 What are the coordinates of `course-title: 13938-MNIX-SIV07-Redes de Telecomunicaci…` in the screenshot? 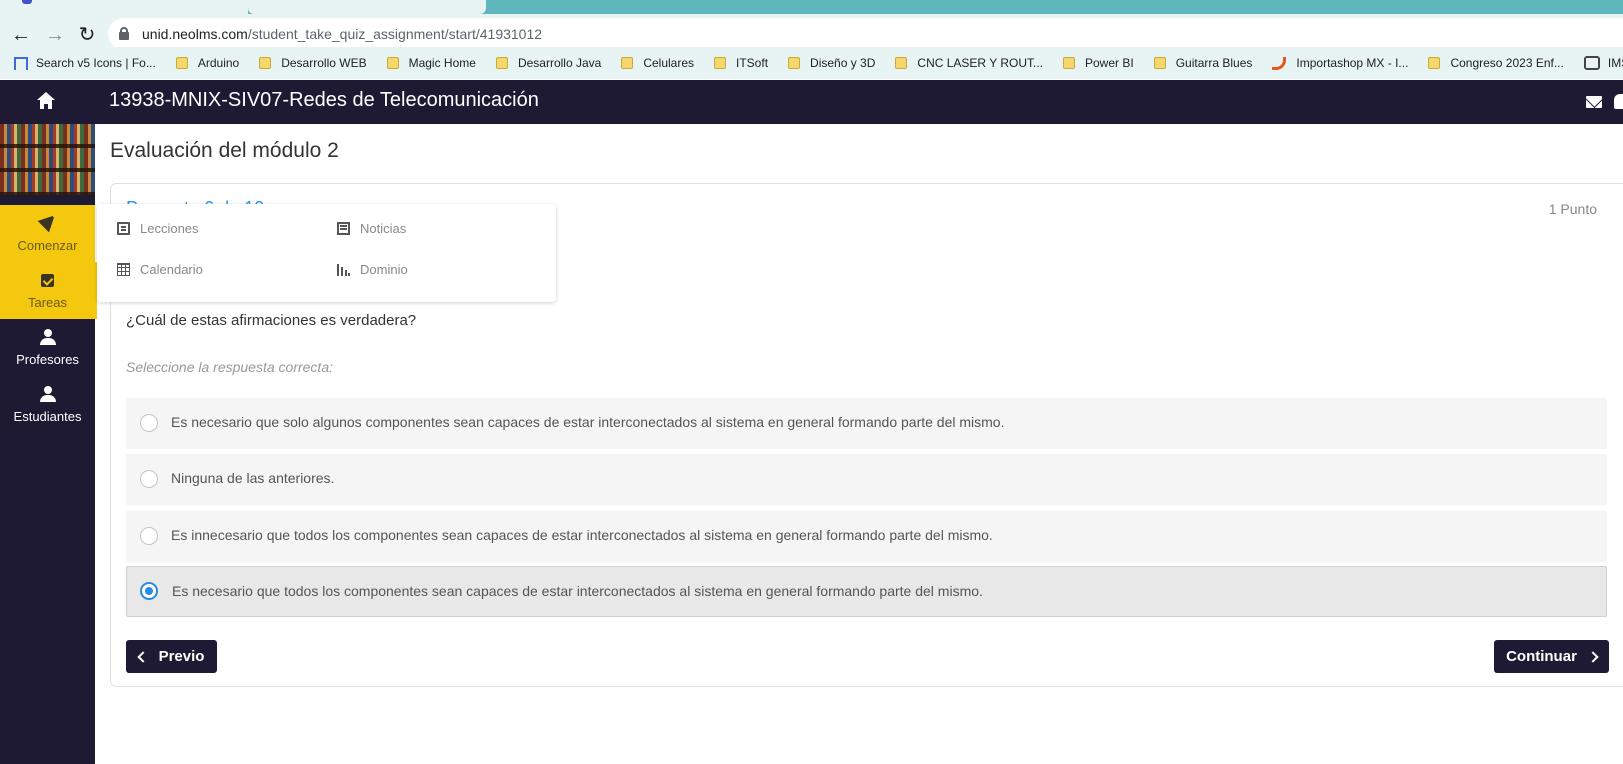 It's located at (324, 100).